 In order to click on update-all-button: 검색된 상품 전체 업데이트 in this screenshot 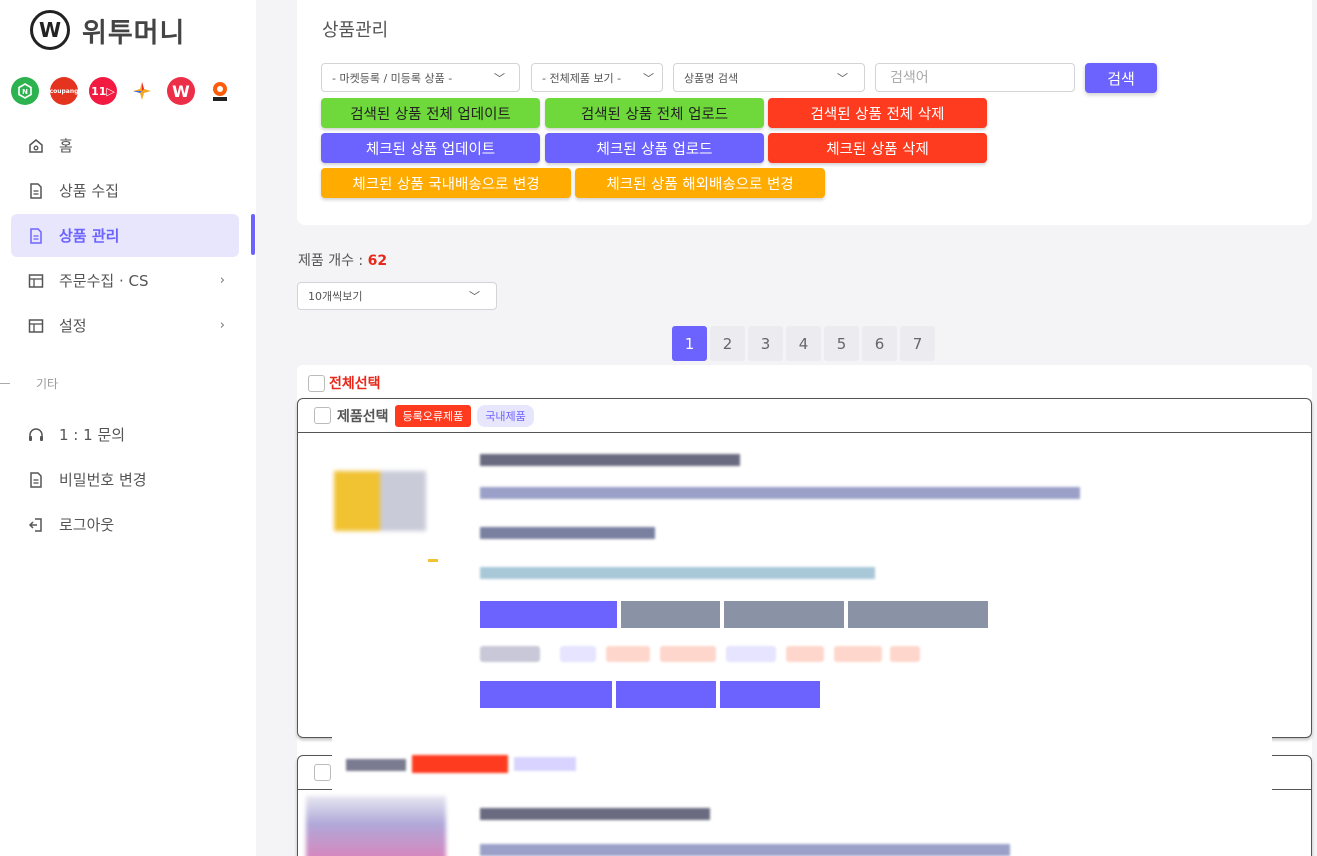, I will do `click(430, 113)`.